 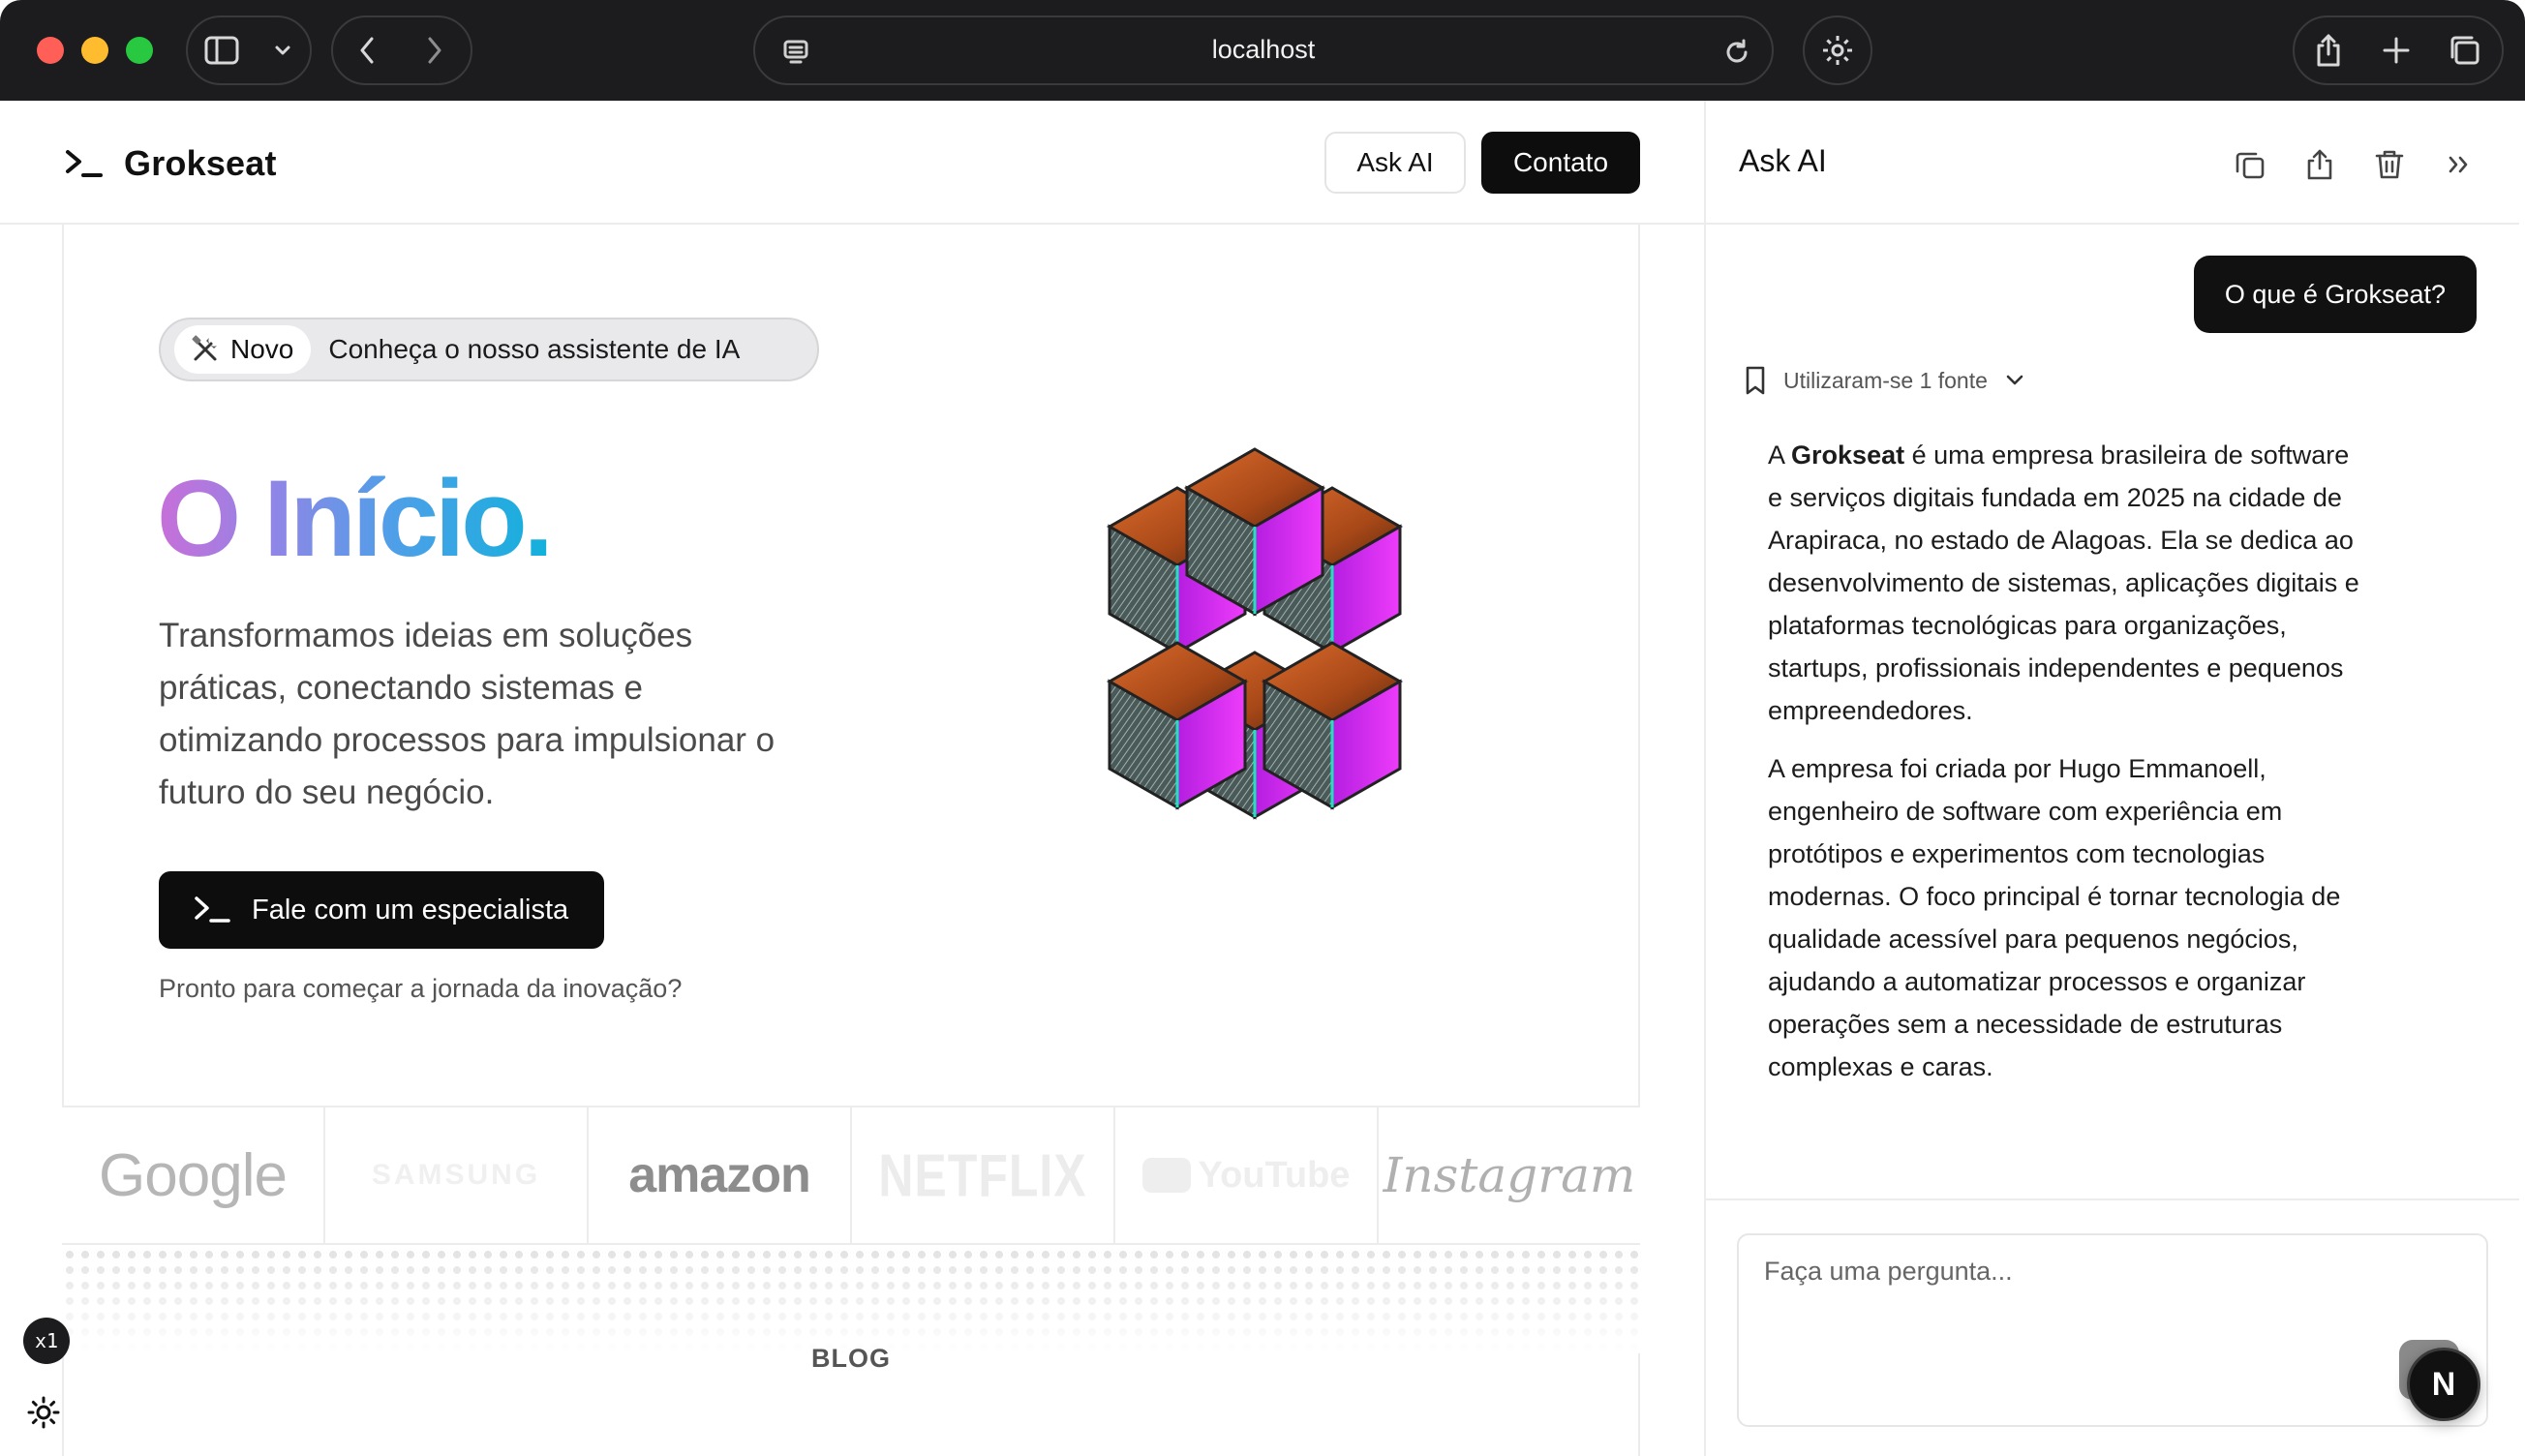 I want to click on forward-button, so click(x=435, y=50).